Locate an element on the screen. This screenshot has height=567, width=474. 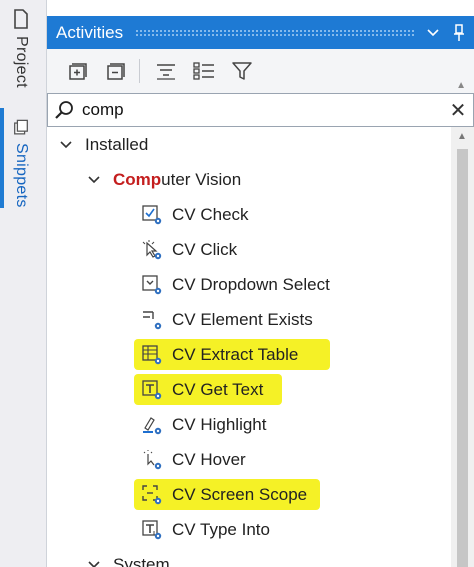
tree-node-system: System is located at coordinates (128, 557).